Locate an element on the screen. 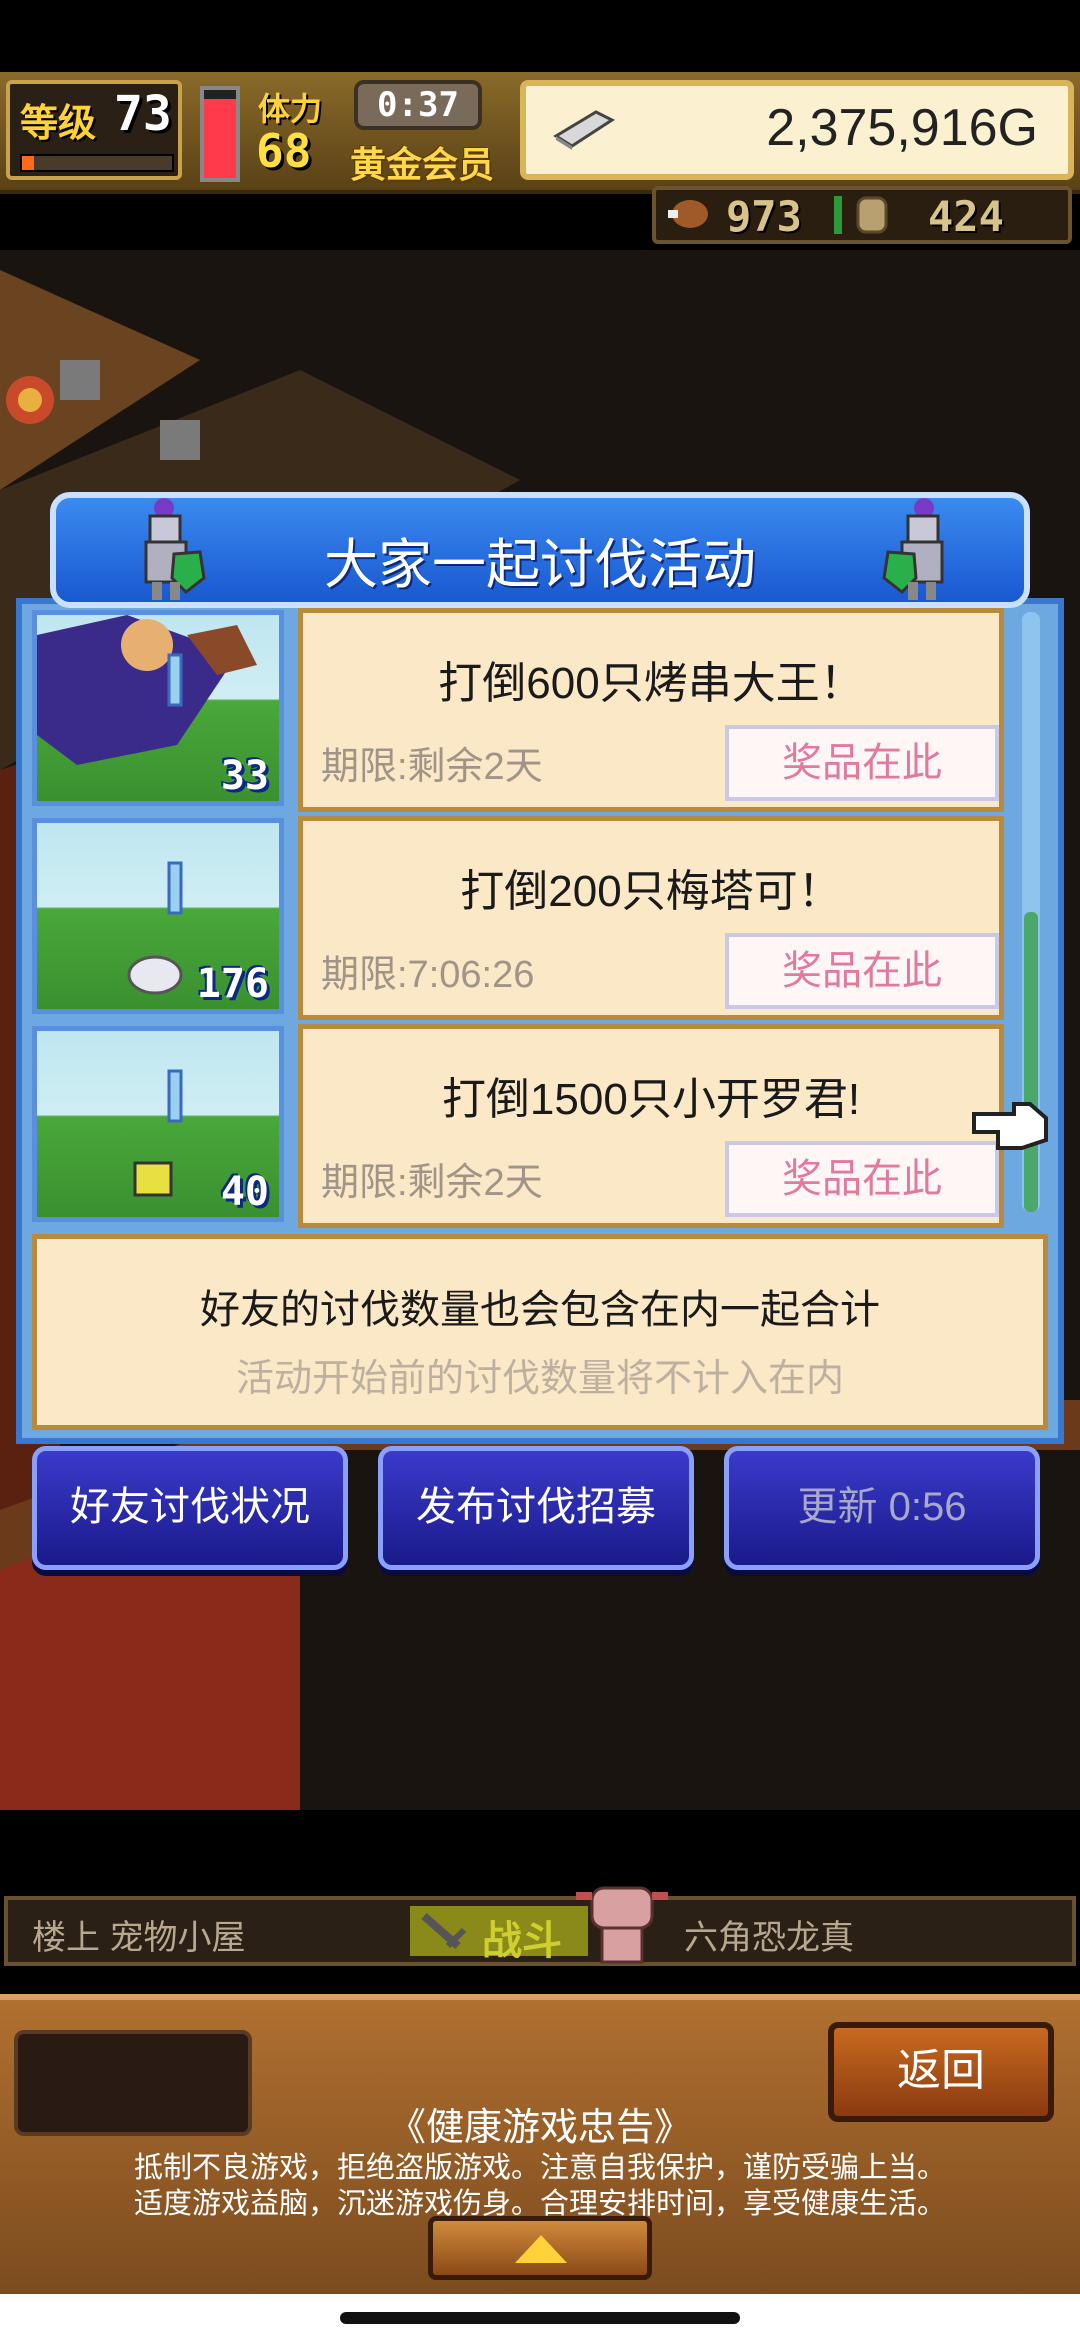  money-panel: 2,375,916G is located at coordinates (797, 130).